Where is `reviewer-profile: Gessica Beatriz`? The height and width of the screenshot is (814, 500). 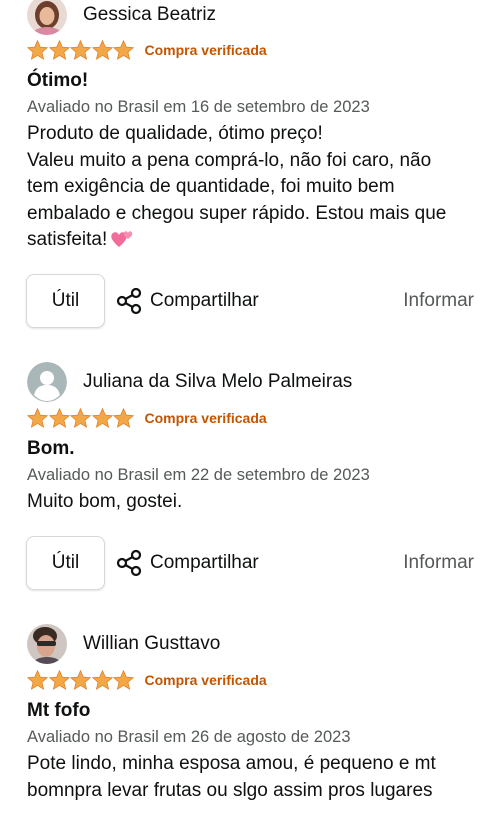
reviewer-profile: Gessica Beatriz is located at coordinates (121, 17).